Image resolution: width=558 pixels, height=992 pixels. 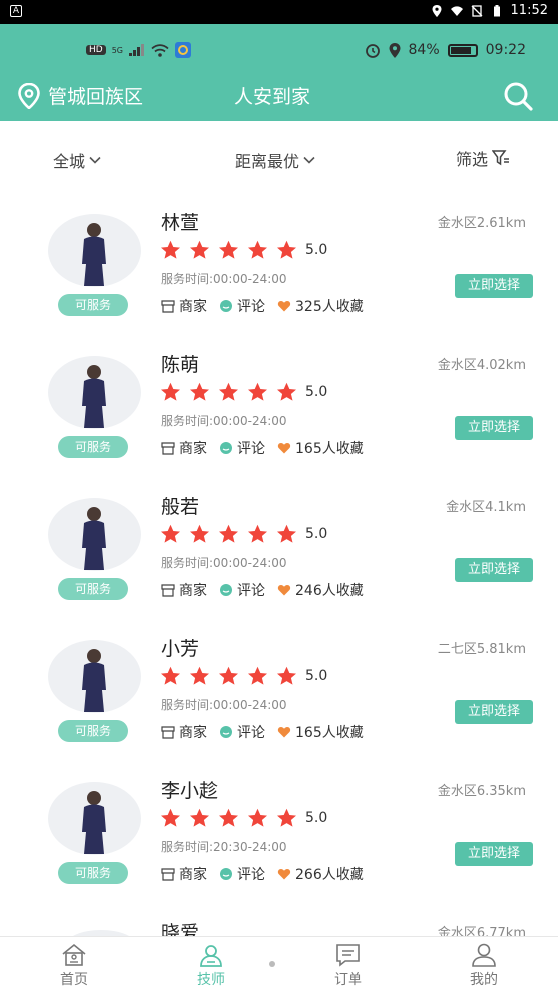 What do you see at coordinates (211, 966) in the screenshot?
I see `nav-technician: 技师` at bounding box center [211, 966].